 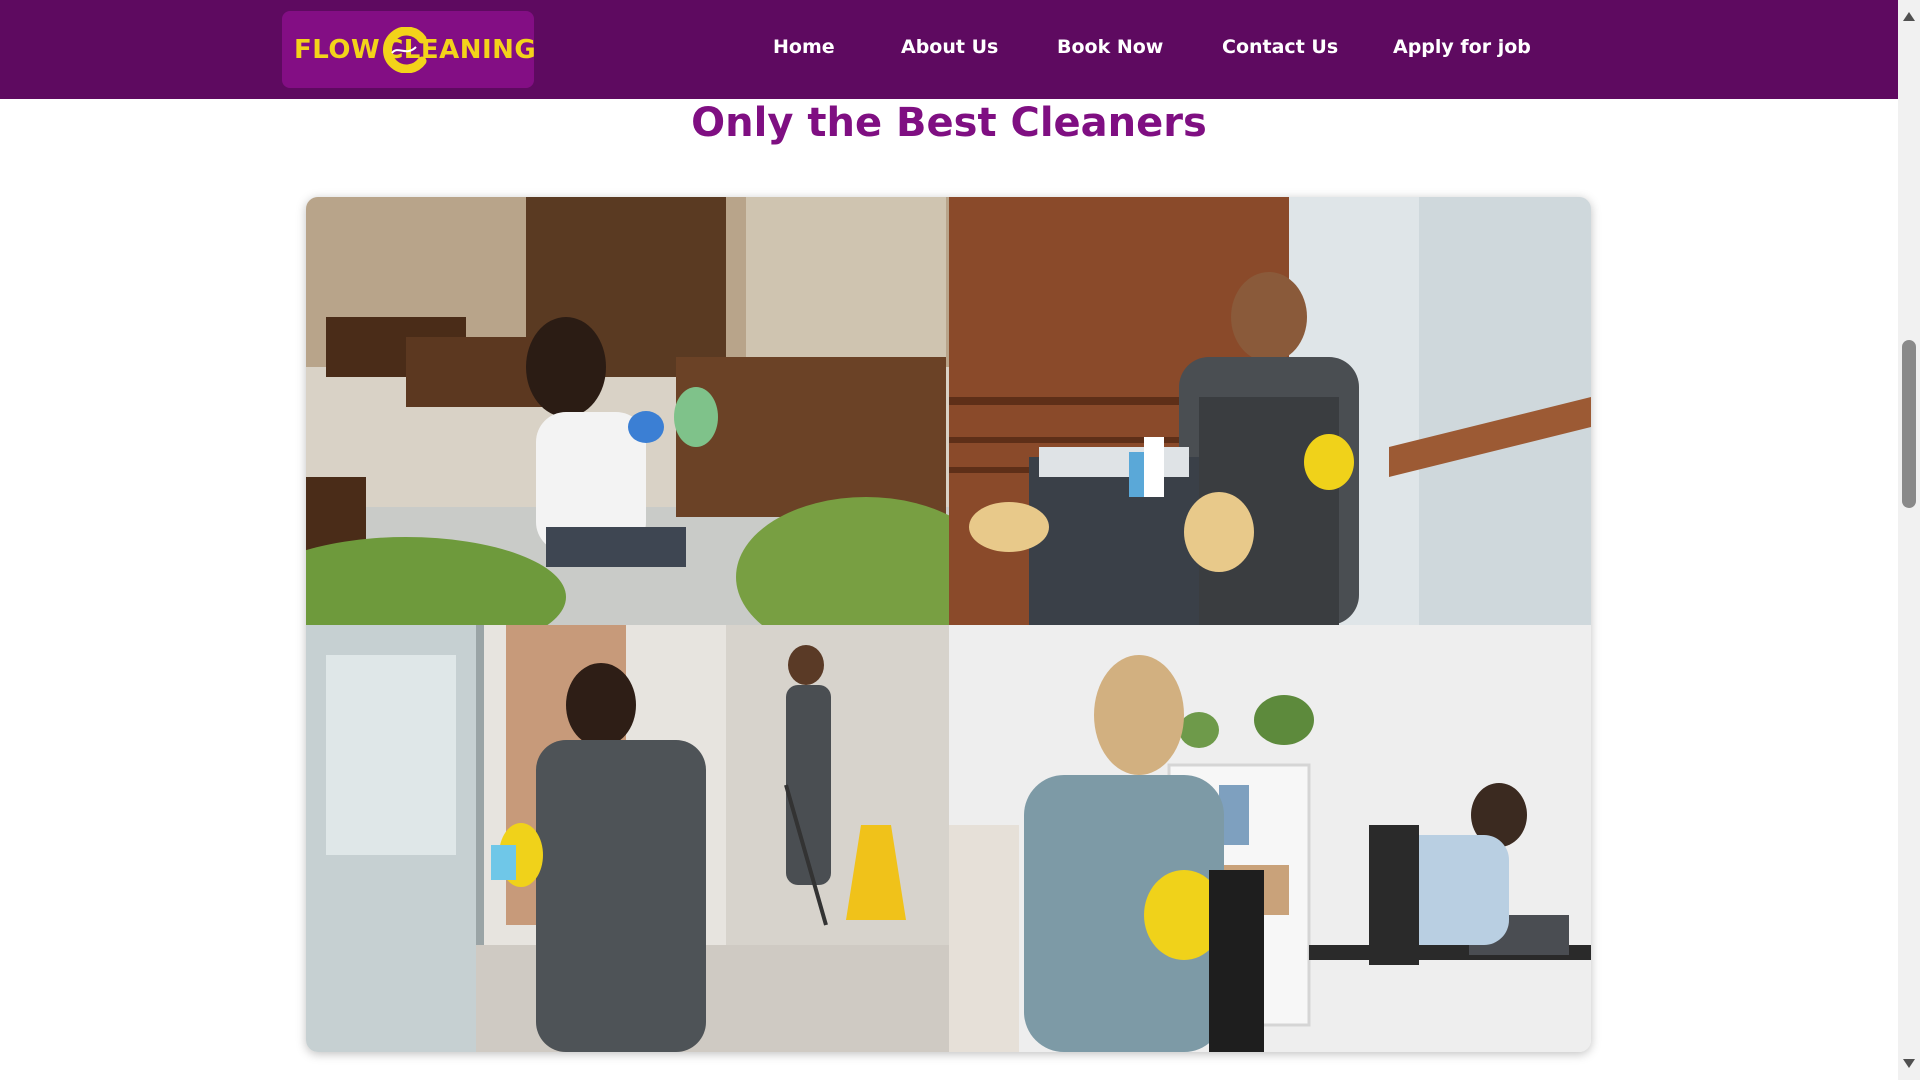 I want to click on scroll-up-icon, so click(x=1909, y=16).